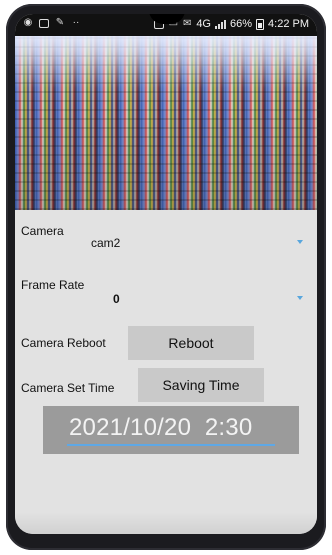 This screenshot has height=555, width=332. What do you see at coordinates (53, 285) in the screenshot?
I see `frame-rate-label: Frame Rate` at bounding box center [53, 285].